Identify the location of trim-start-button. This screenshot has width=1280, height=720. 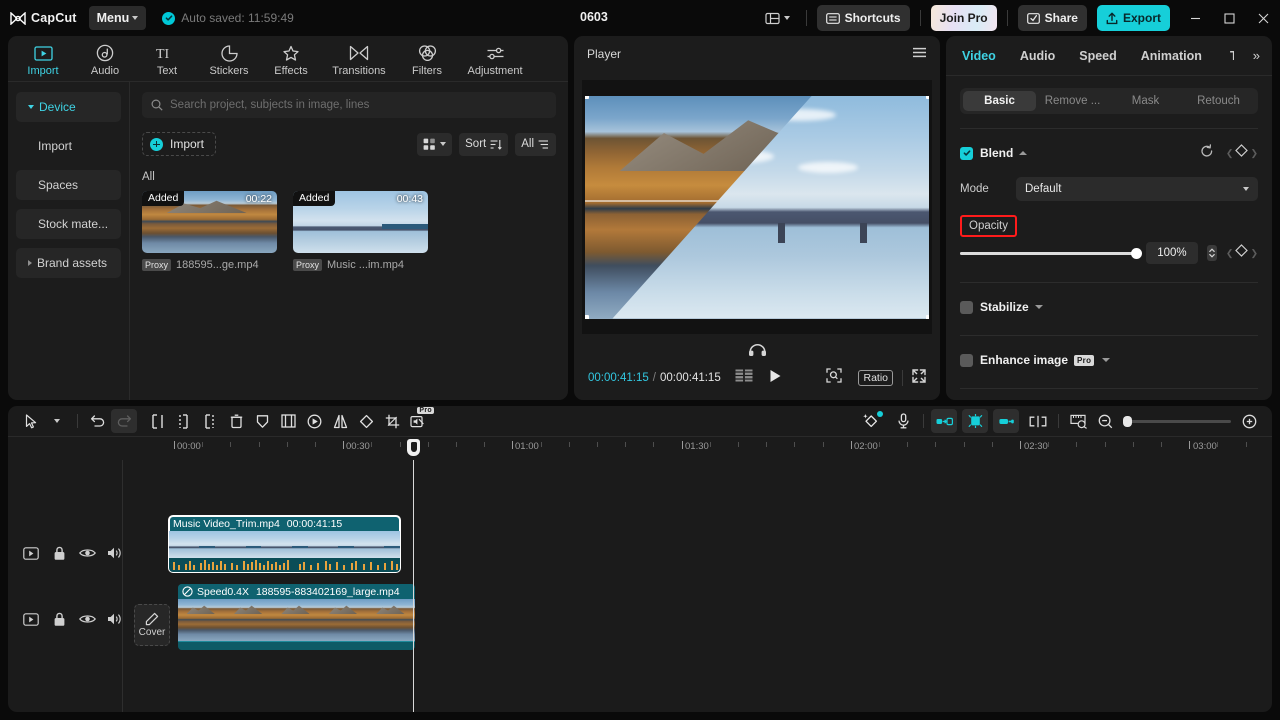
(184, 421).